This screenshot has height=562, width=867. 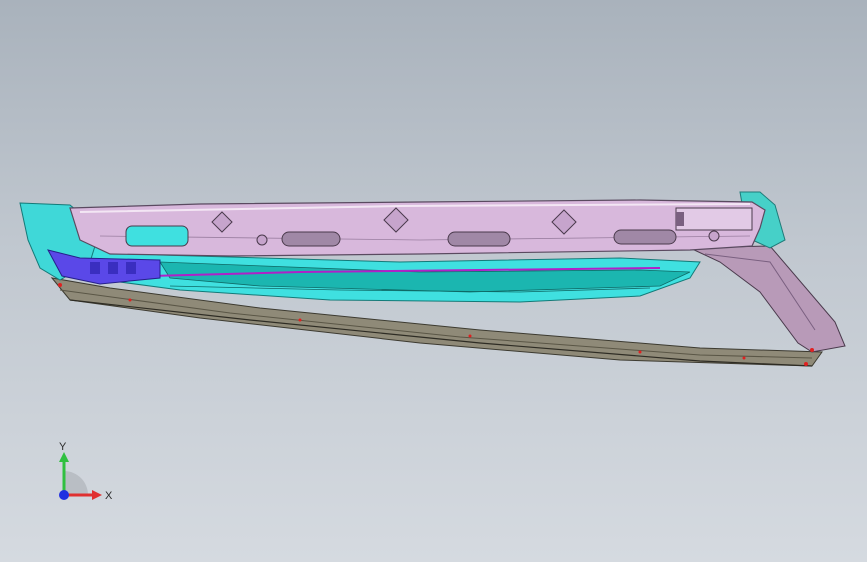 What do you see at coordinates (86, 471) in the screenshot?
I see `coordinate-triad: Y X` at bounding box center [86, 471].